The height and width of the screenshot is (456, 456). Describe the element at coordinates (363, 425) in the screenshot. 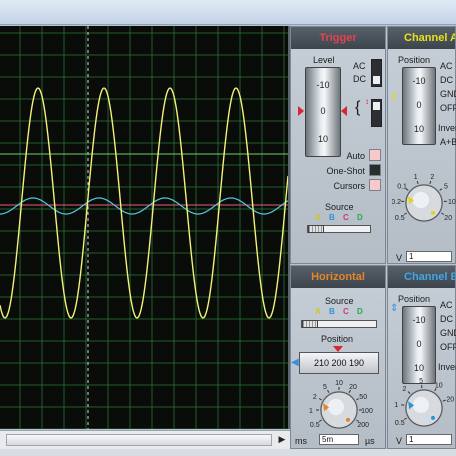

I see `horizontal-dial-tick-label: 200` at that location.